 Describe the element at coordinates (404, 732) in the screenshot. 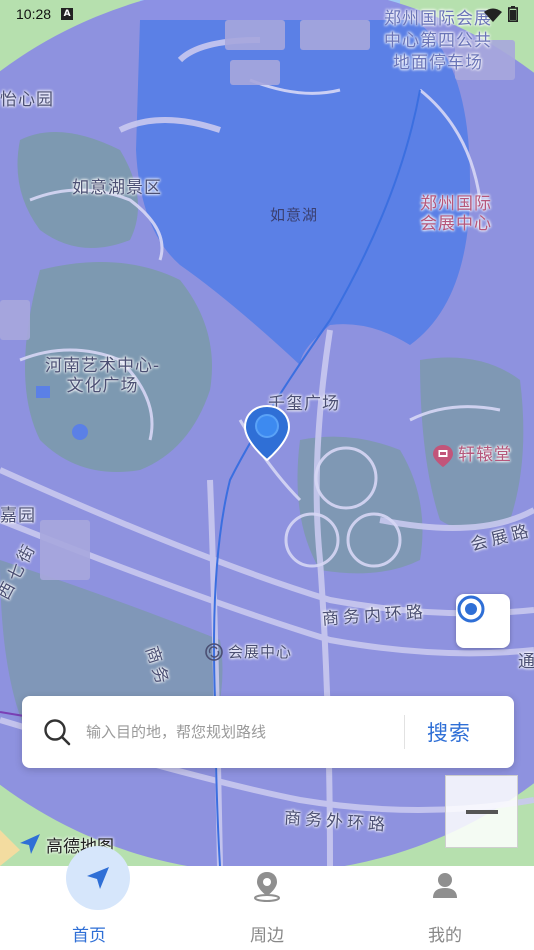

I see `search-divider` at that location.